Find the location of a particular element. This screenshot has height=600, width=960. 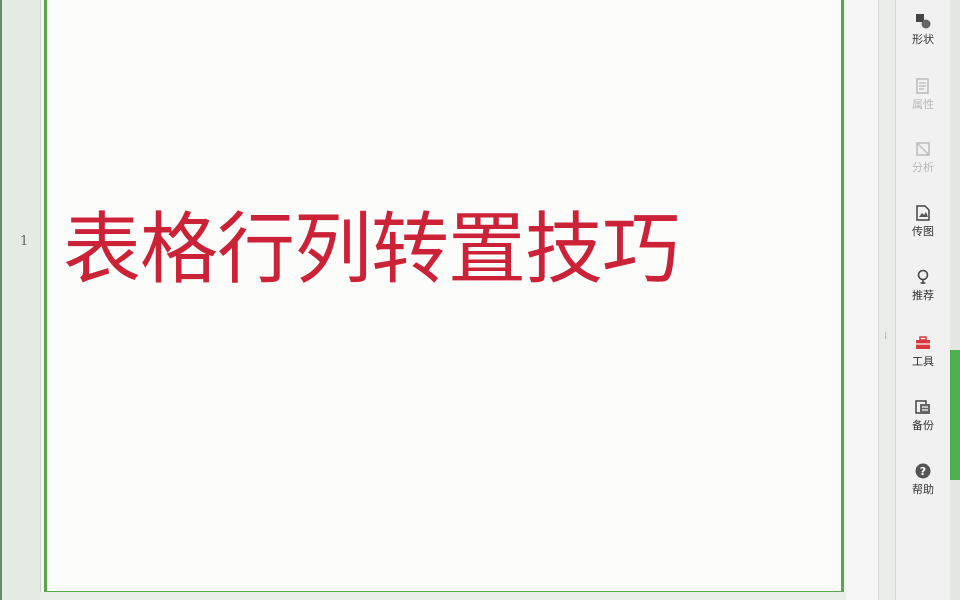

tool-upload-image: 传图 is located at coordinates (923, 234).